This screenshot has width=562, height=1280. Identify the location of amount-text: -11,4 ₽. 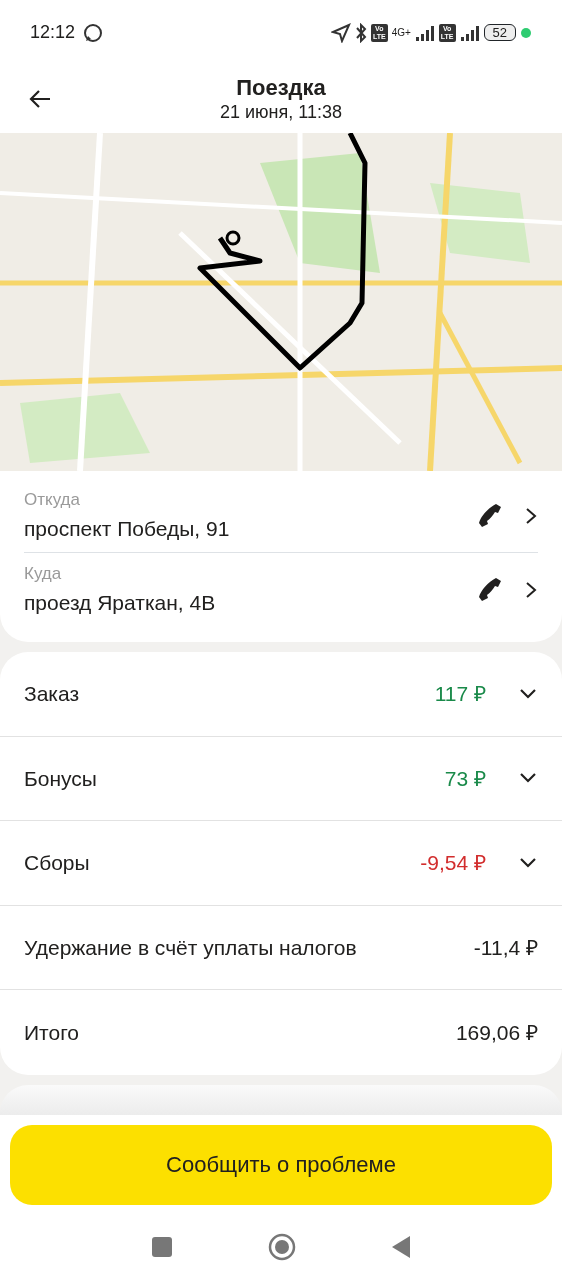
(505, 947).